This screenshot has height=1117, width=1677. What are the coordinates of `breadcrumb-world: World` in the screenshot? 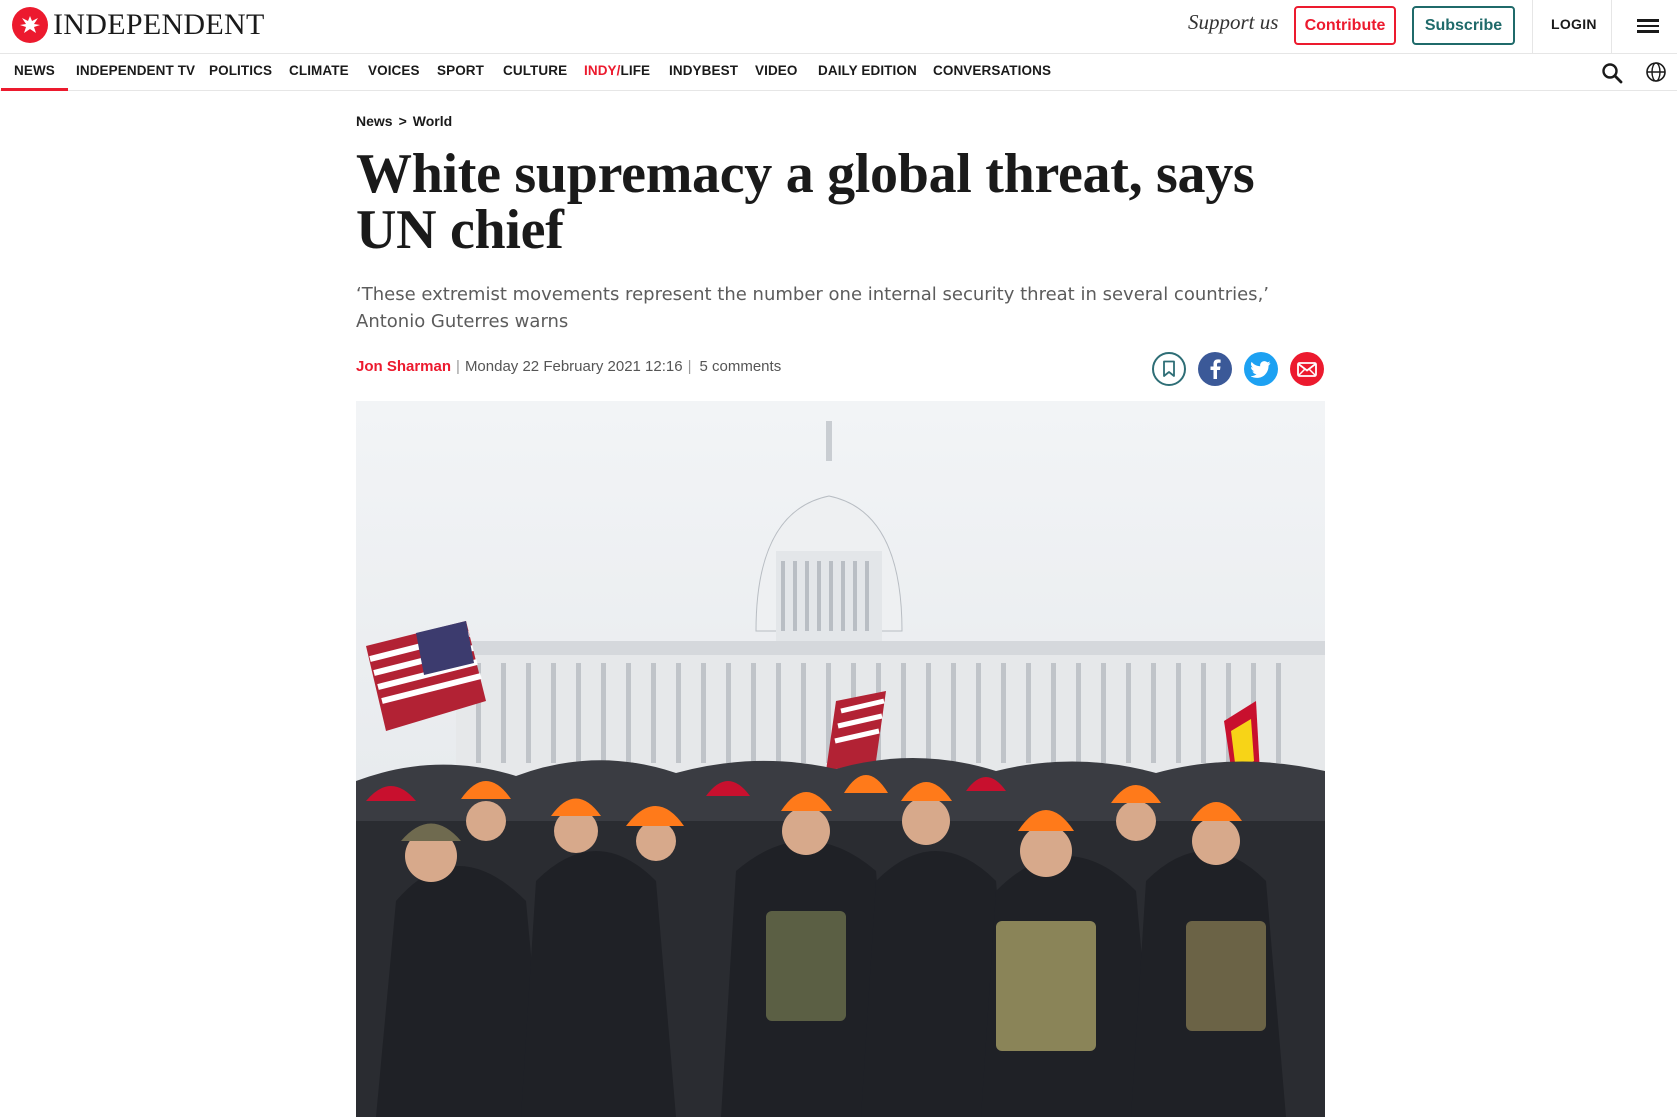 It's located at (432, 121).